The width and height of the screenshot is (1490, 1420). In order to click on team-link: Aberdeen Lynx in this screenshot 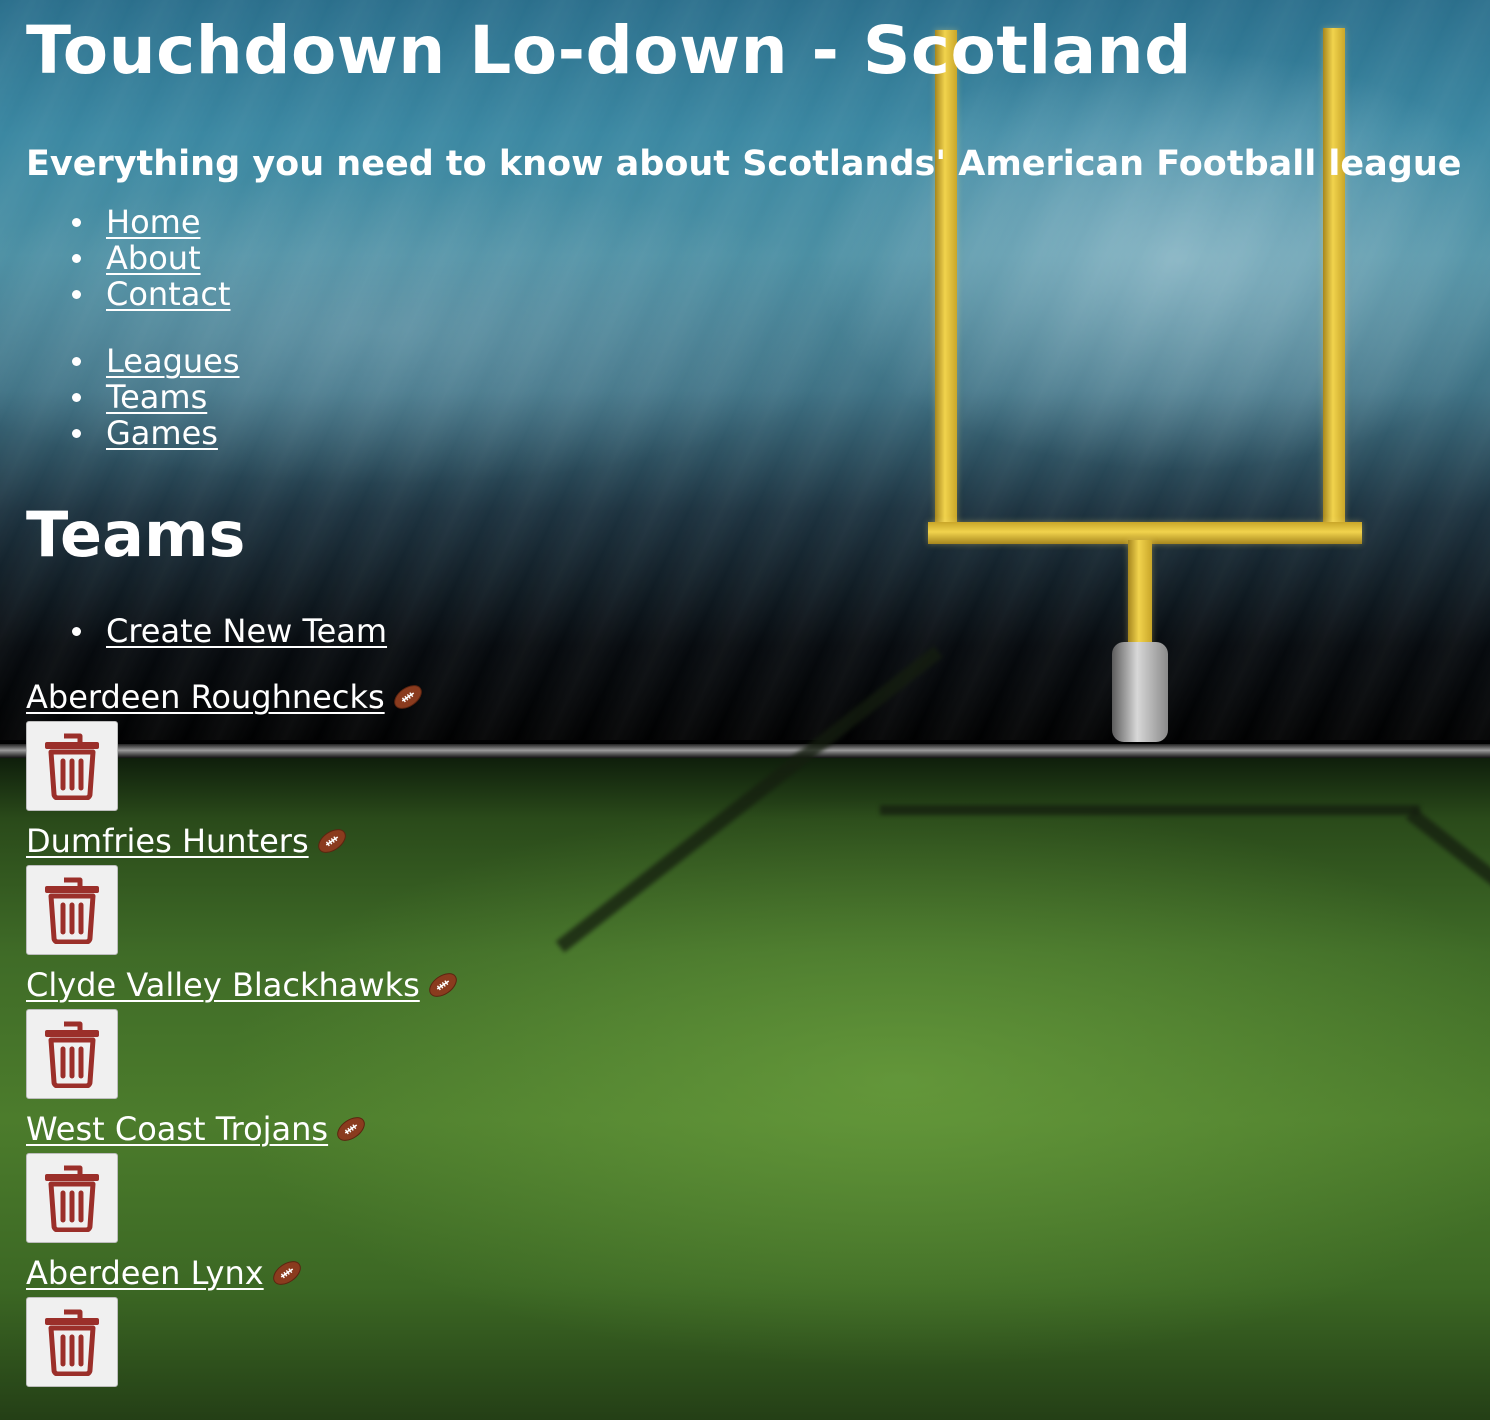, I will do `click(168, 1275)`.